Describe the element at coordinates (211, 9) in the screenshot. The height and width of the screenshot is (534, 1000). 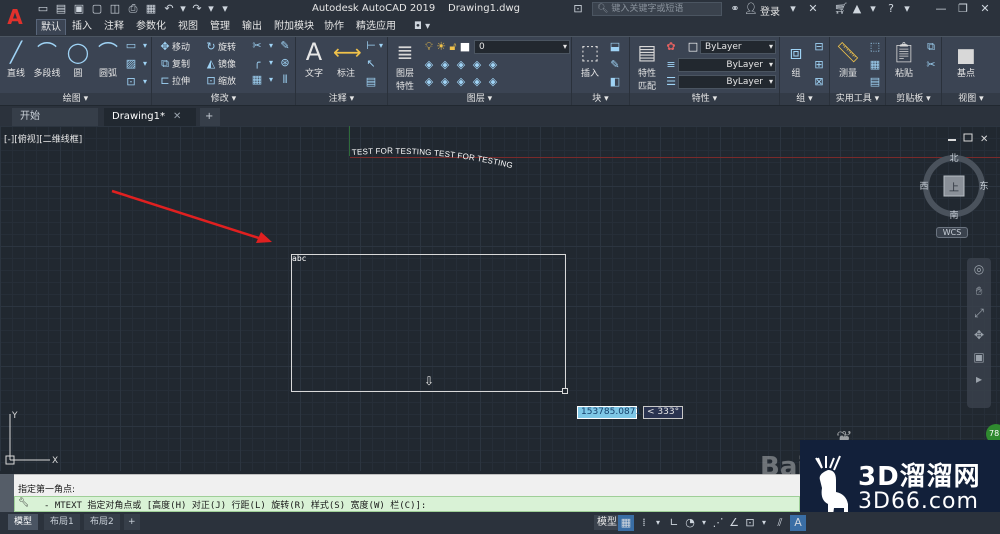
I see `redo-dropdown-icon: ▾` at that location.